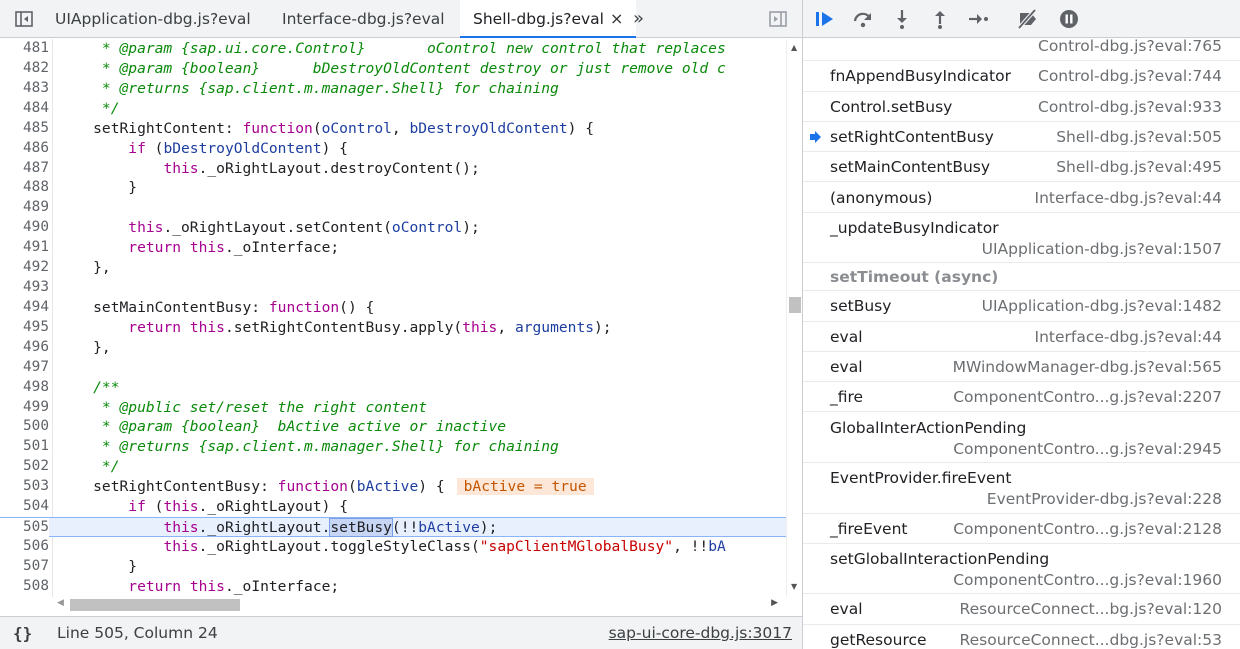 The height and width of the screenshot is (649, 1240). I want to click on line-number: 485, so click(24, 129).